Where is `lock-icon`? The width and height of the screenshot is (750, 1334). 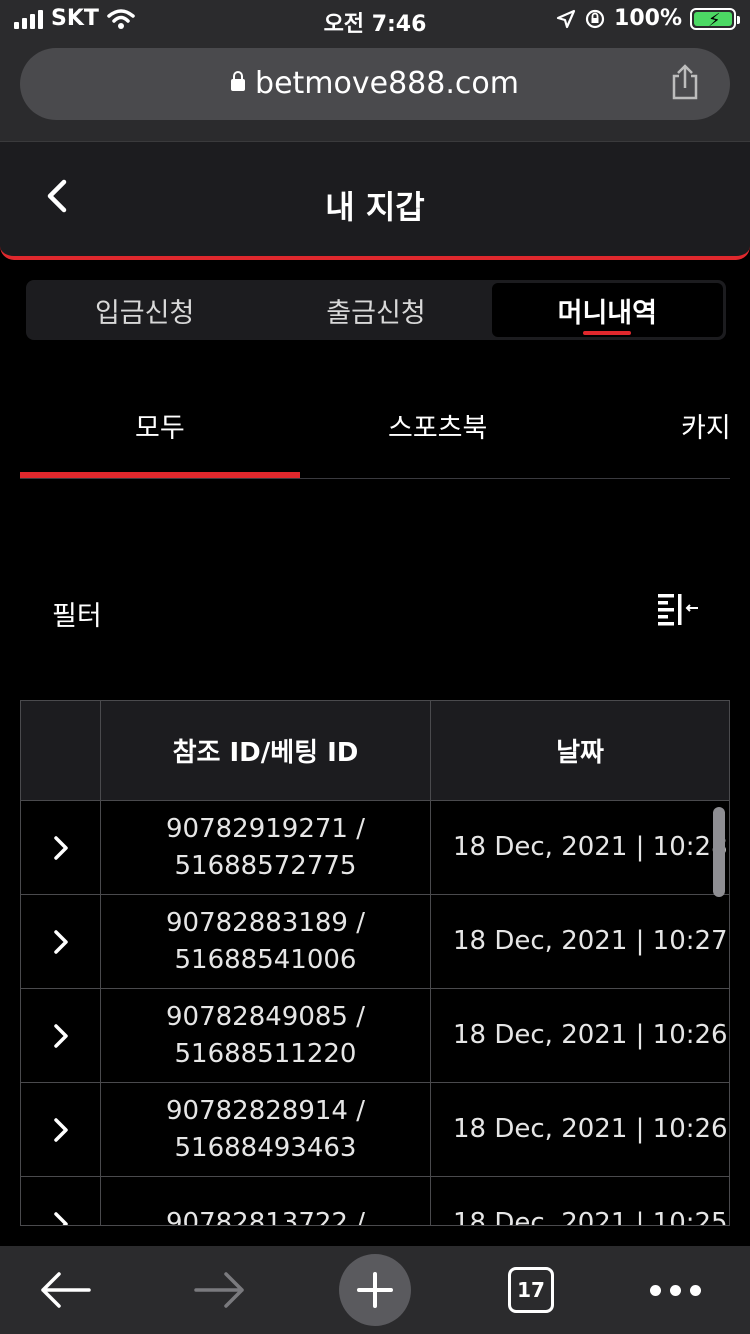
lock-icon is located at coordinates (238, 81).